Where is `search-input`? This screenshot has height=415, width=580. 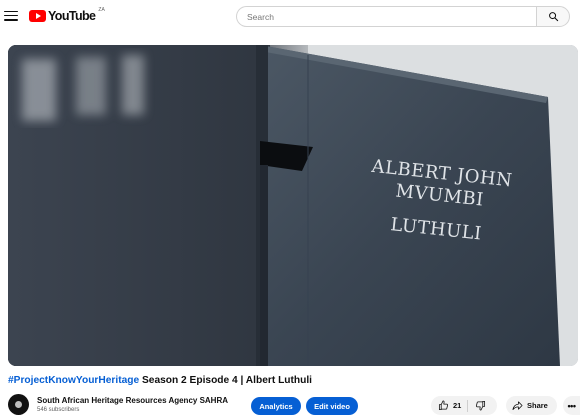
search-input is located at coordinates (386, 16).